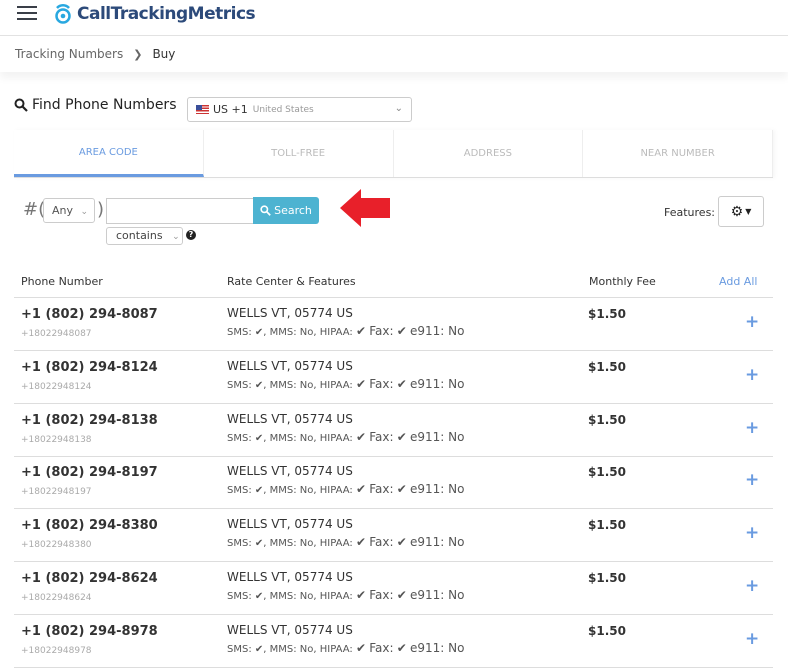 Image resolution: width=788 pixels, height=668 pixels. I want to click on hamburger-menu-icon, so click(27, 13).